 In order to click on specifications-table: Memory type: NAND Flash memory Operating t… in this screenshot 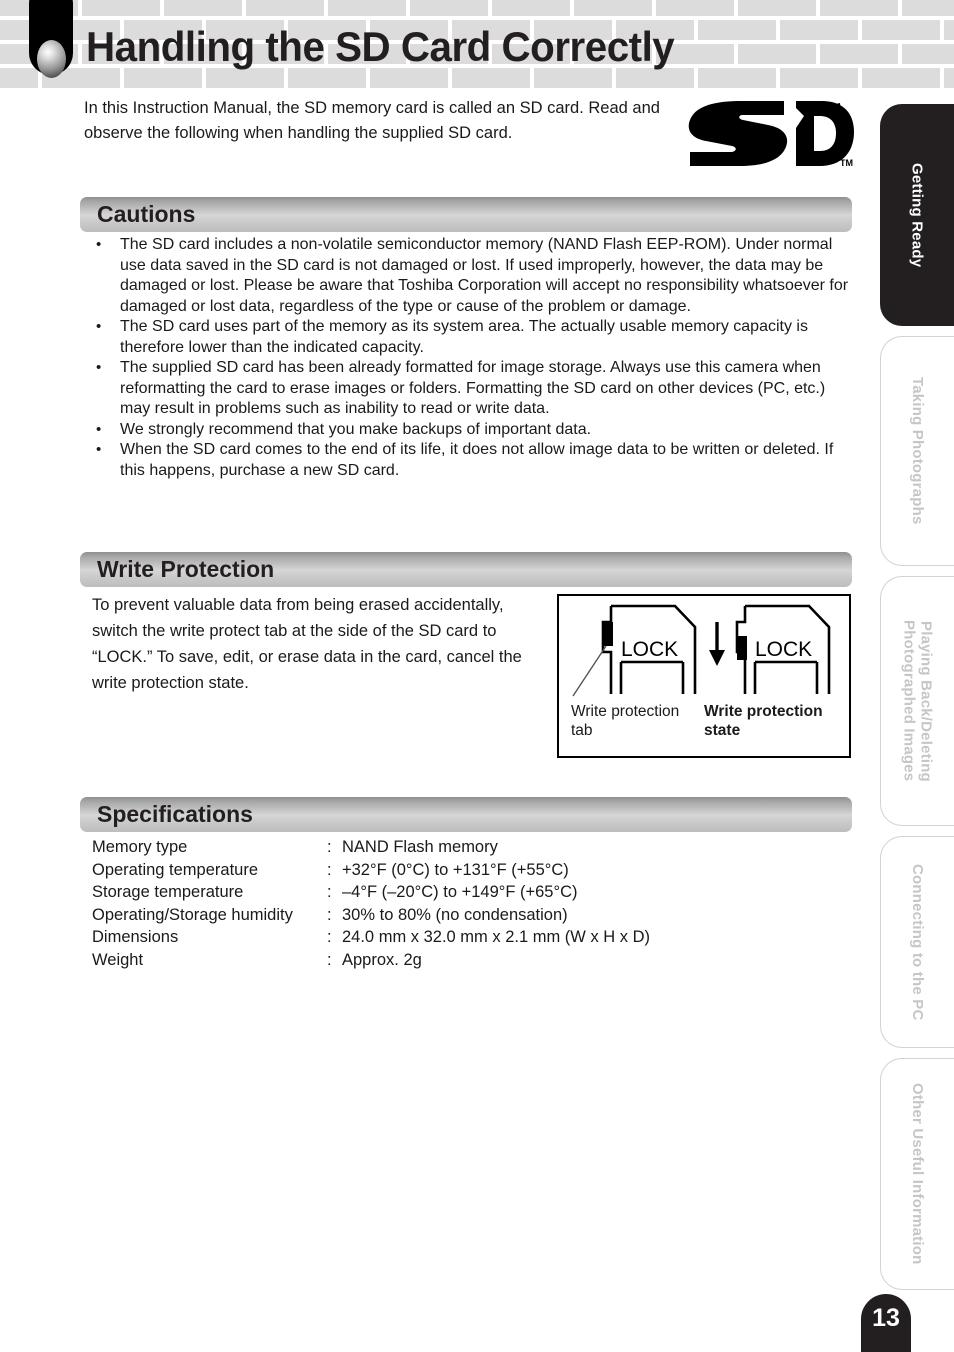, I will do `click(442, 905)`.